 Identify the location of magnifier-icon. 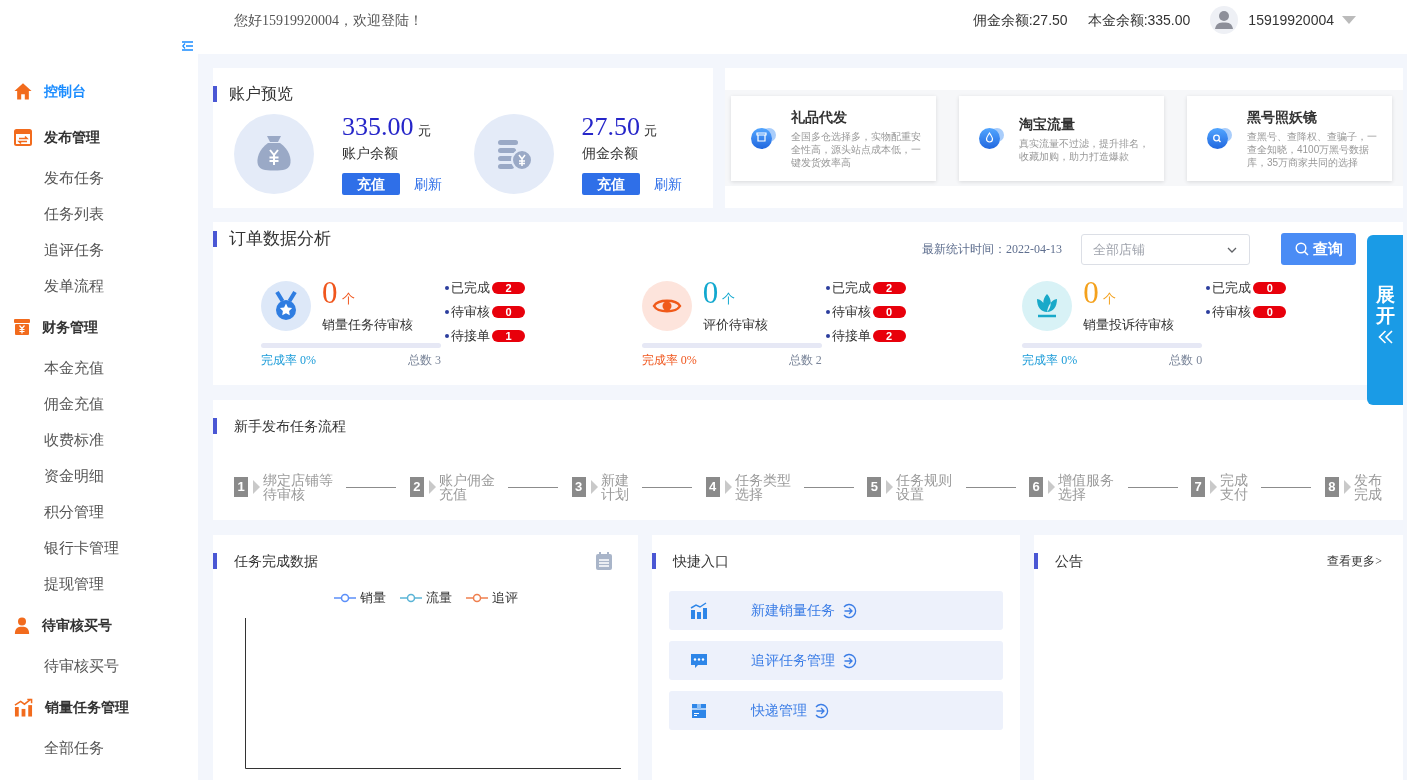
(1219, 138).